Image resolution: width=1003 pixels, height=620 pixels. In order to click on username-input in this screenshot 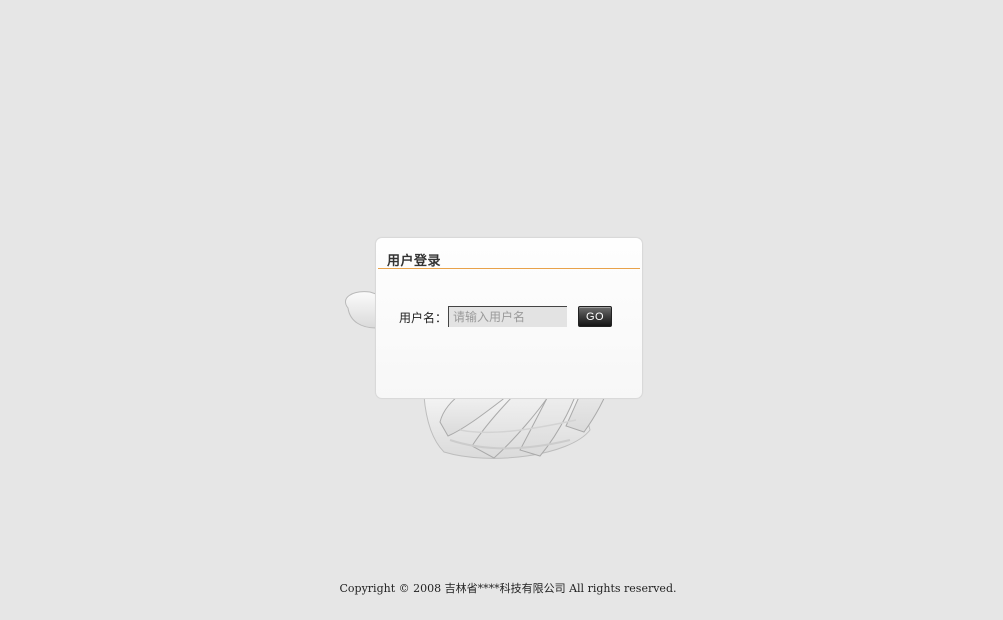, I will do `click(507, 316)`.